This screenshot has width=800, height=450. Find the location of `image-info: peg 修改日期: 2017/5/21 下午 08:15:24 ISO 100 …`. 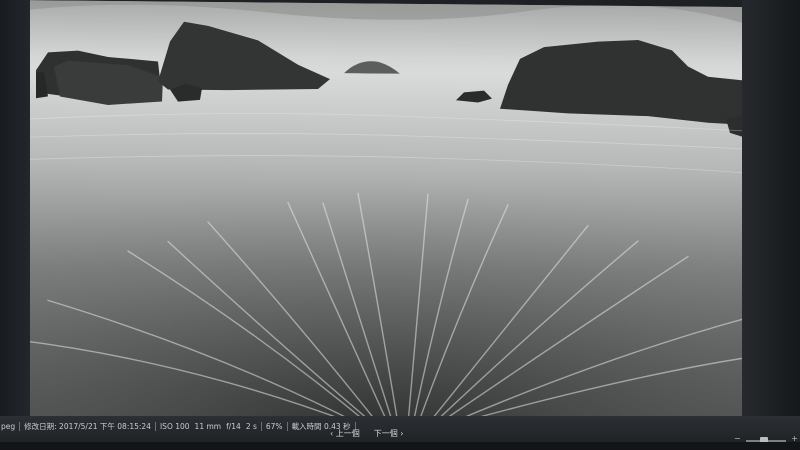

image-info: peg 修改日期: 2017/5/21 下午 08:15:24 ISO 100 … is located at coordinates (178, 426).